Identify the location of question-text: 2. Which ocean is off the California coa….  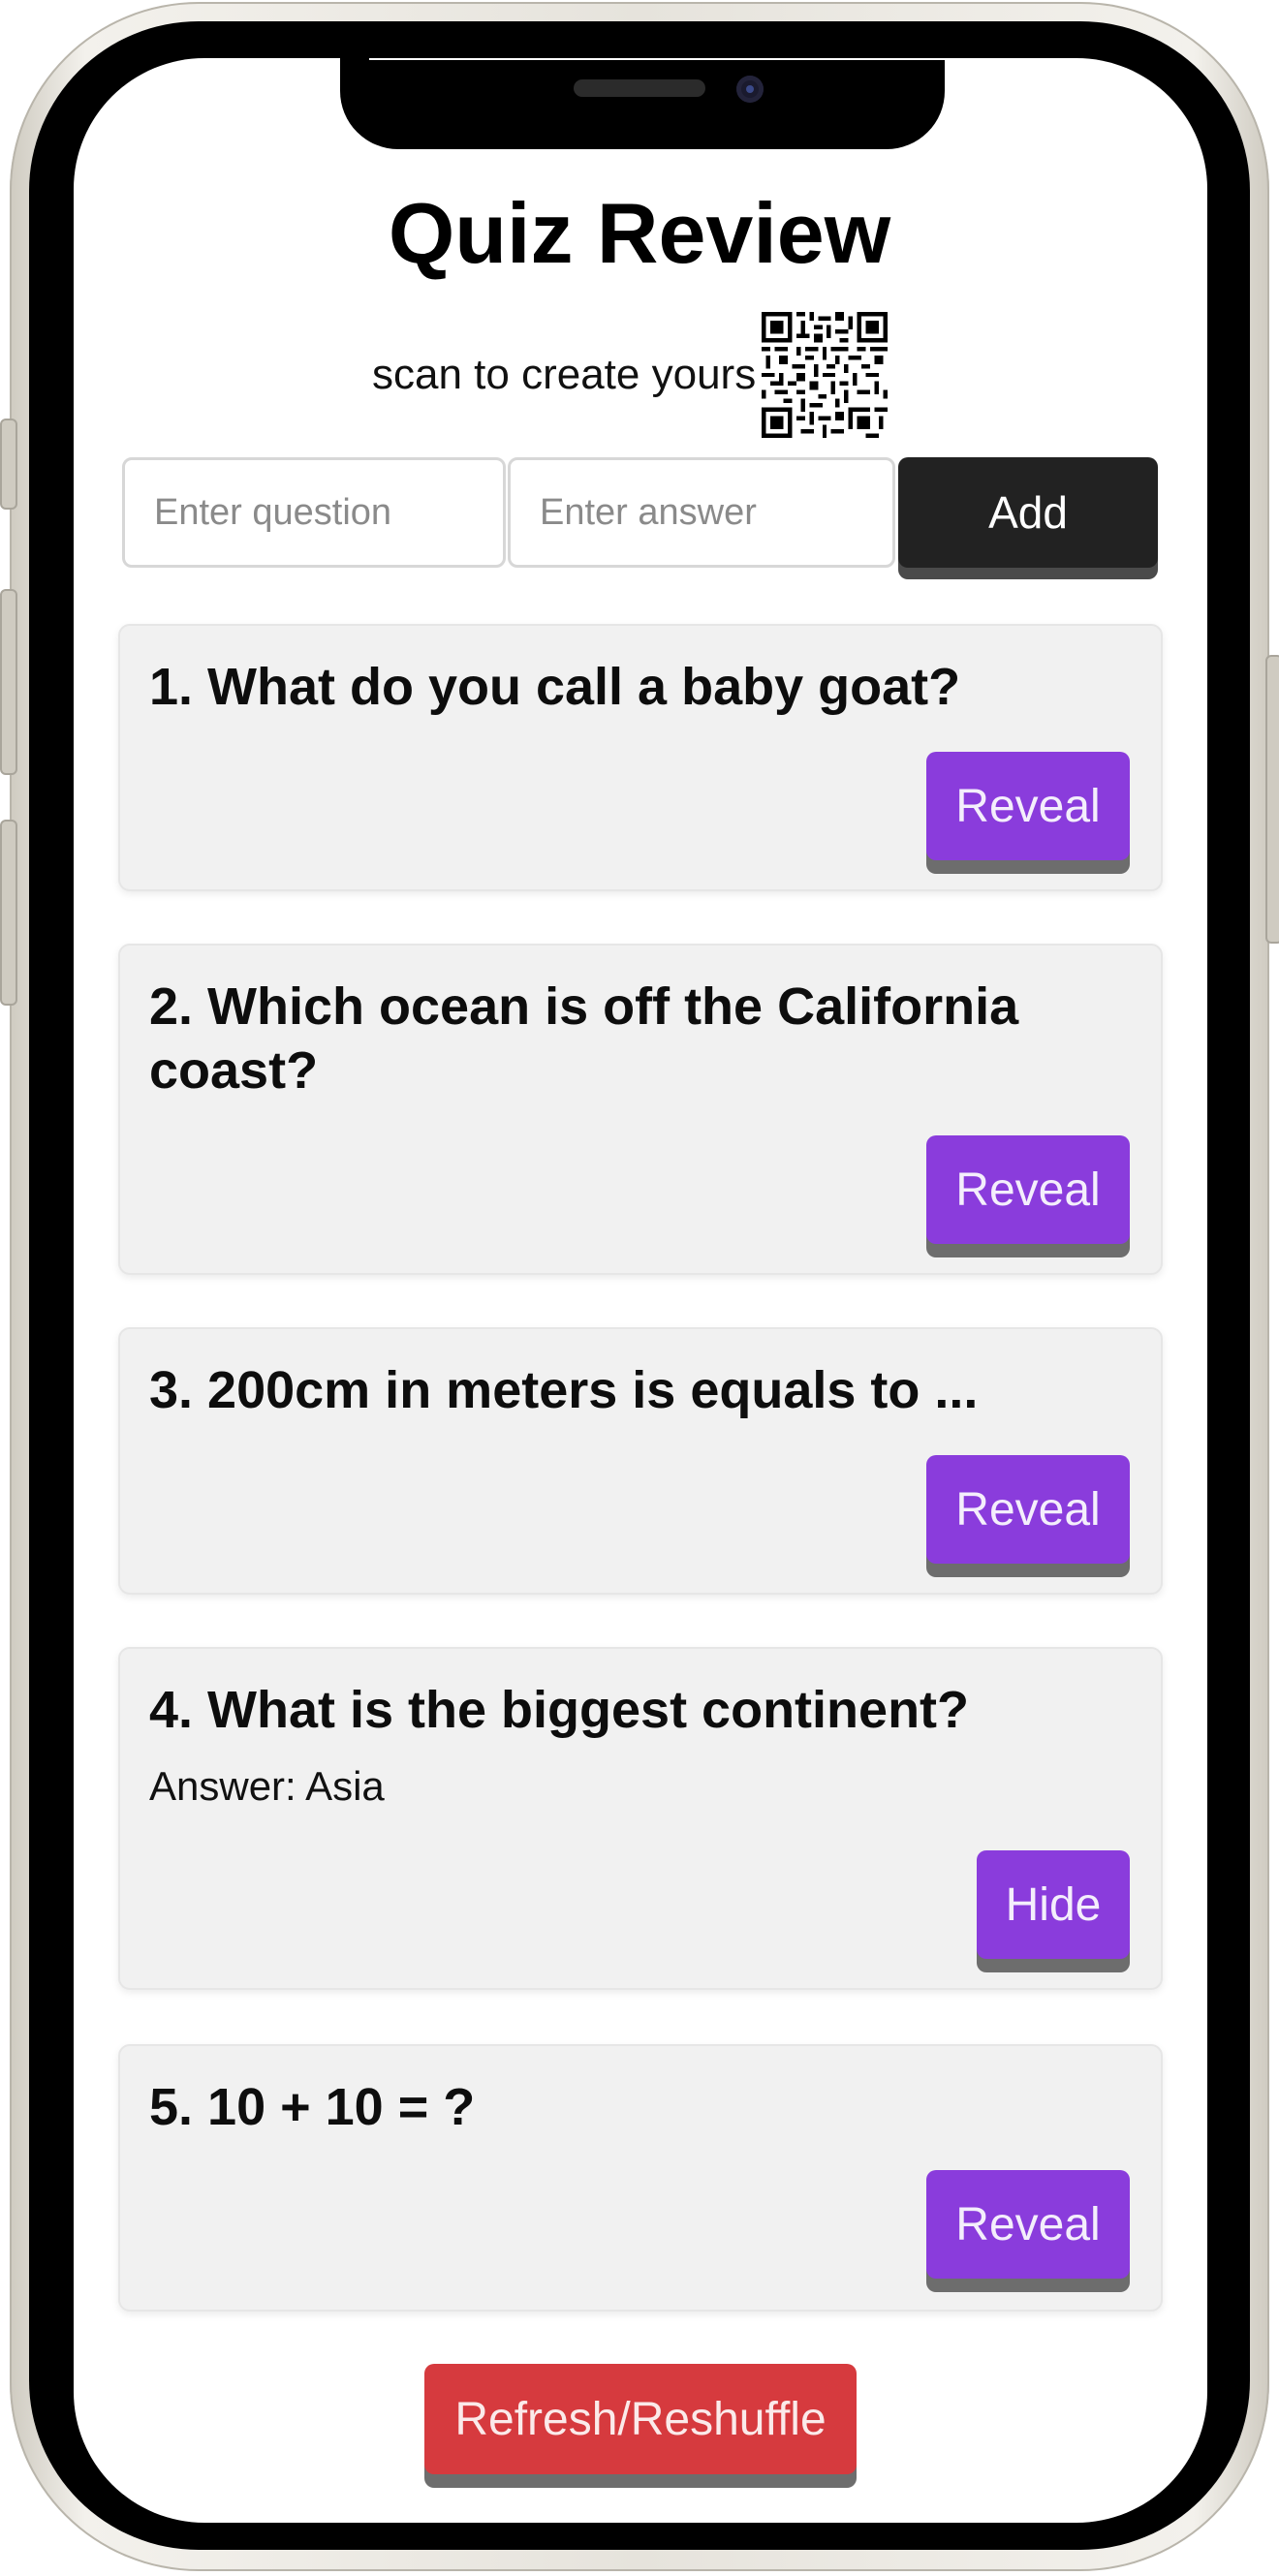
(584, 1039).